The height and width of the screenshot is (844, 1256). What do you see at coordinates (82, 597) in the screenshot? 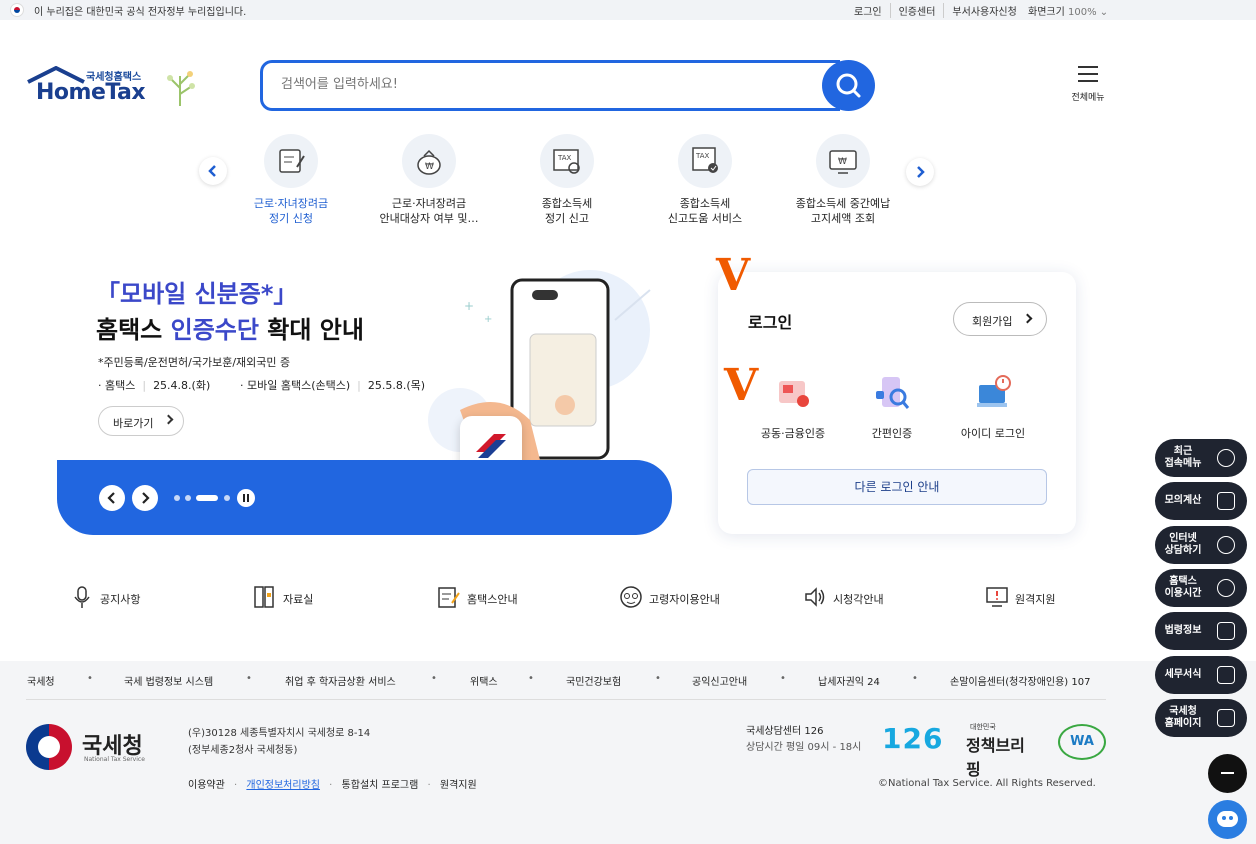
I see `microphone-icon` at bounding box center [82, 597].